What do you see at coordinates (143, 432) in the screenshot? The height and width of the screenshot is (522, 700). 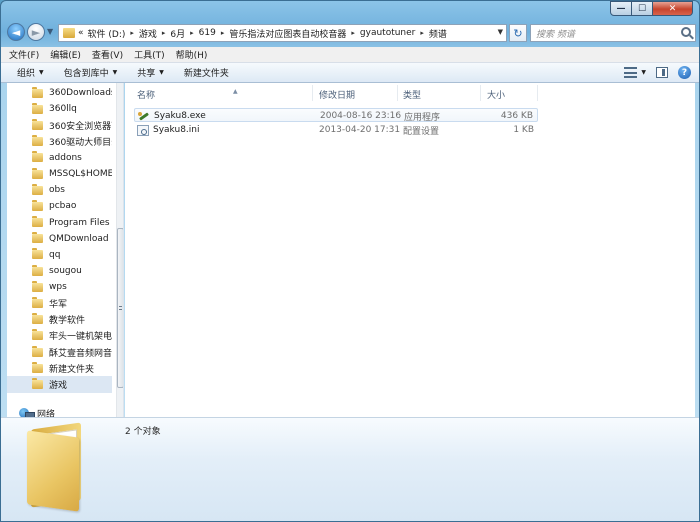 I see `item-count: 2 个对象` at bounding box center [143, 432].